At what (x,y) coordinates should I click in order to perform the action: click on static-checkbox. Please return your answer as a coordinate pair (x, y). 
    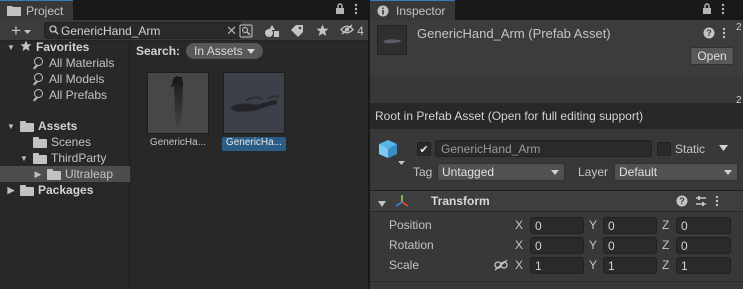
    Looking at the image, I should click on (664, 149).